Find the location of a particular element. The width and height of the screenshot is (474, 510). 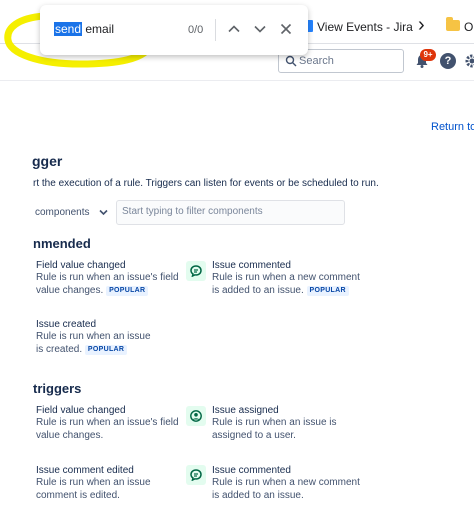

find-previous-button is located at coordinates (234, 29).